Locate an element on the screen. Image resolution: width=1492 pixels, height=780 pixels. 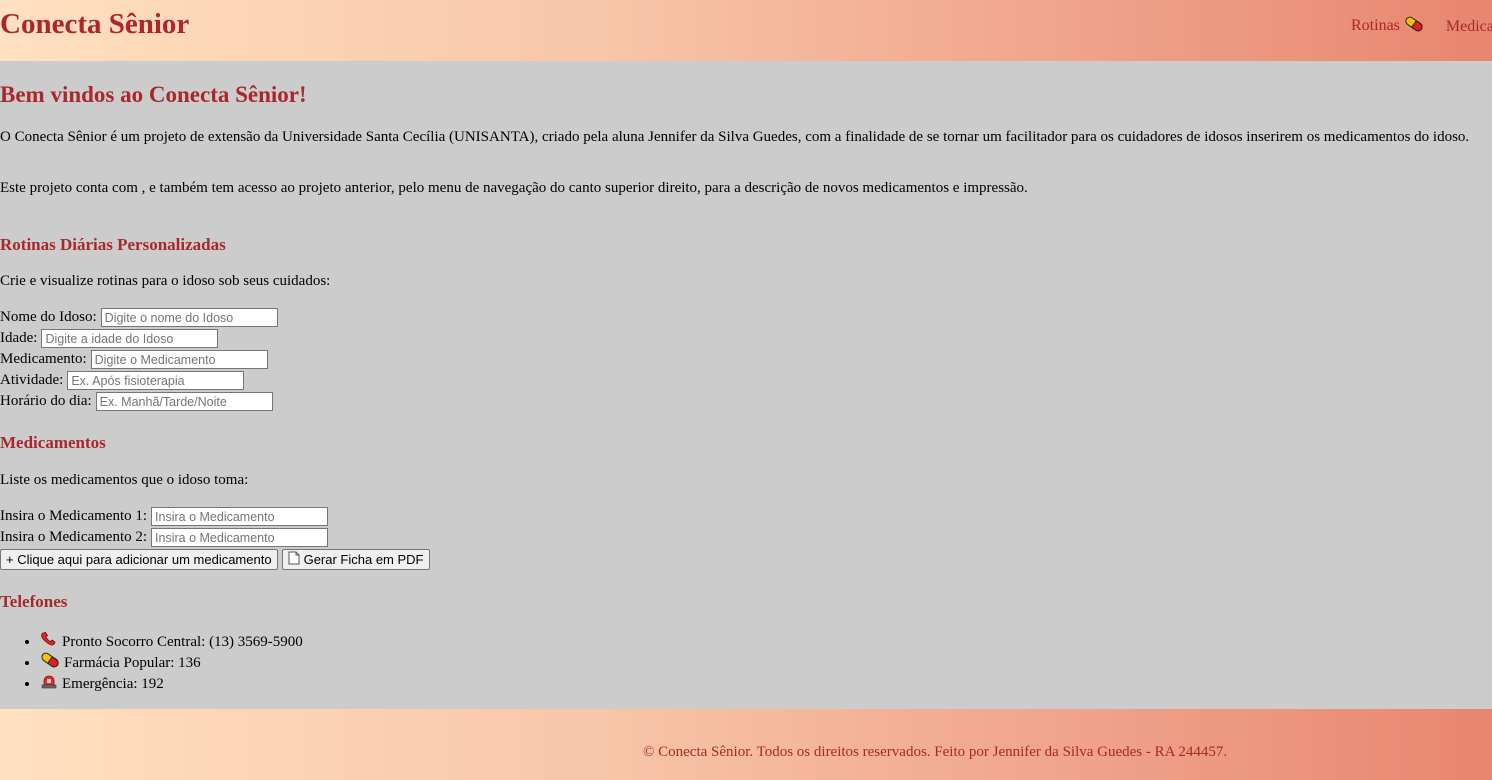
welcome-title: Bem vindos ao Conecta Sênior! is located at coordinates (153, 94).